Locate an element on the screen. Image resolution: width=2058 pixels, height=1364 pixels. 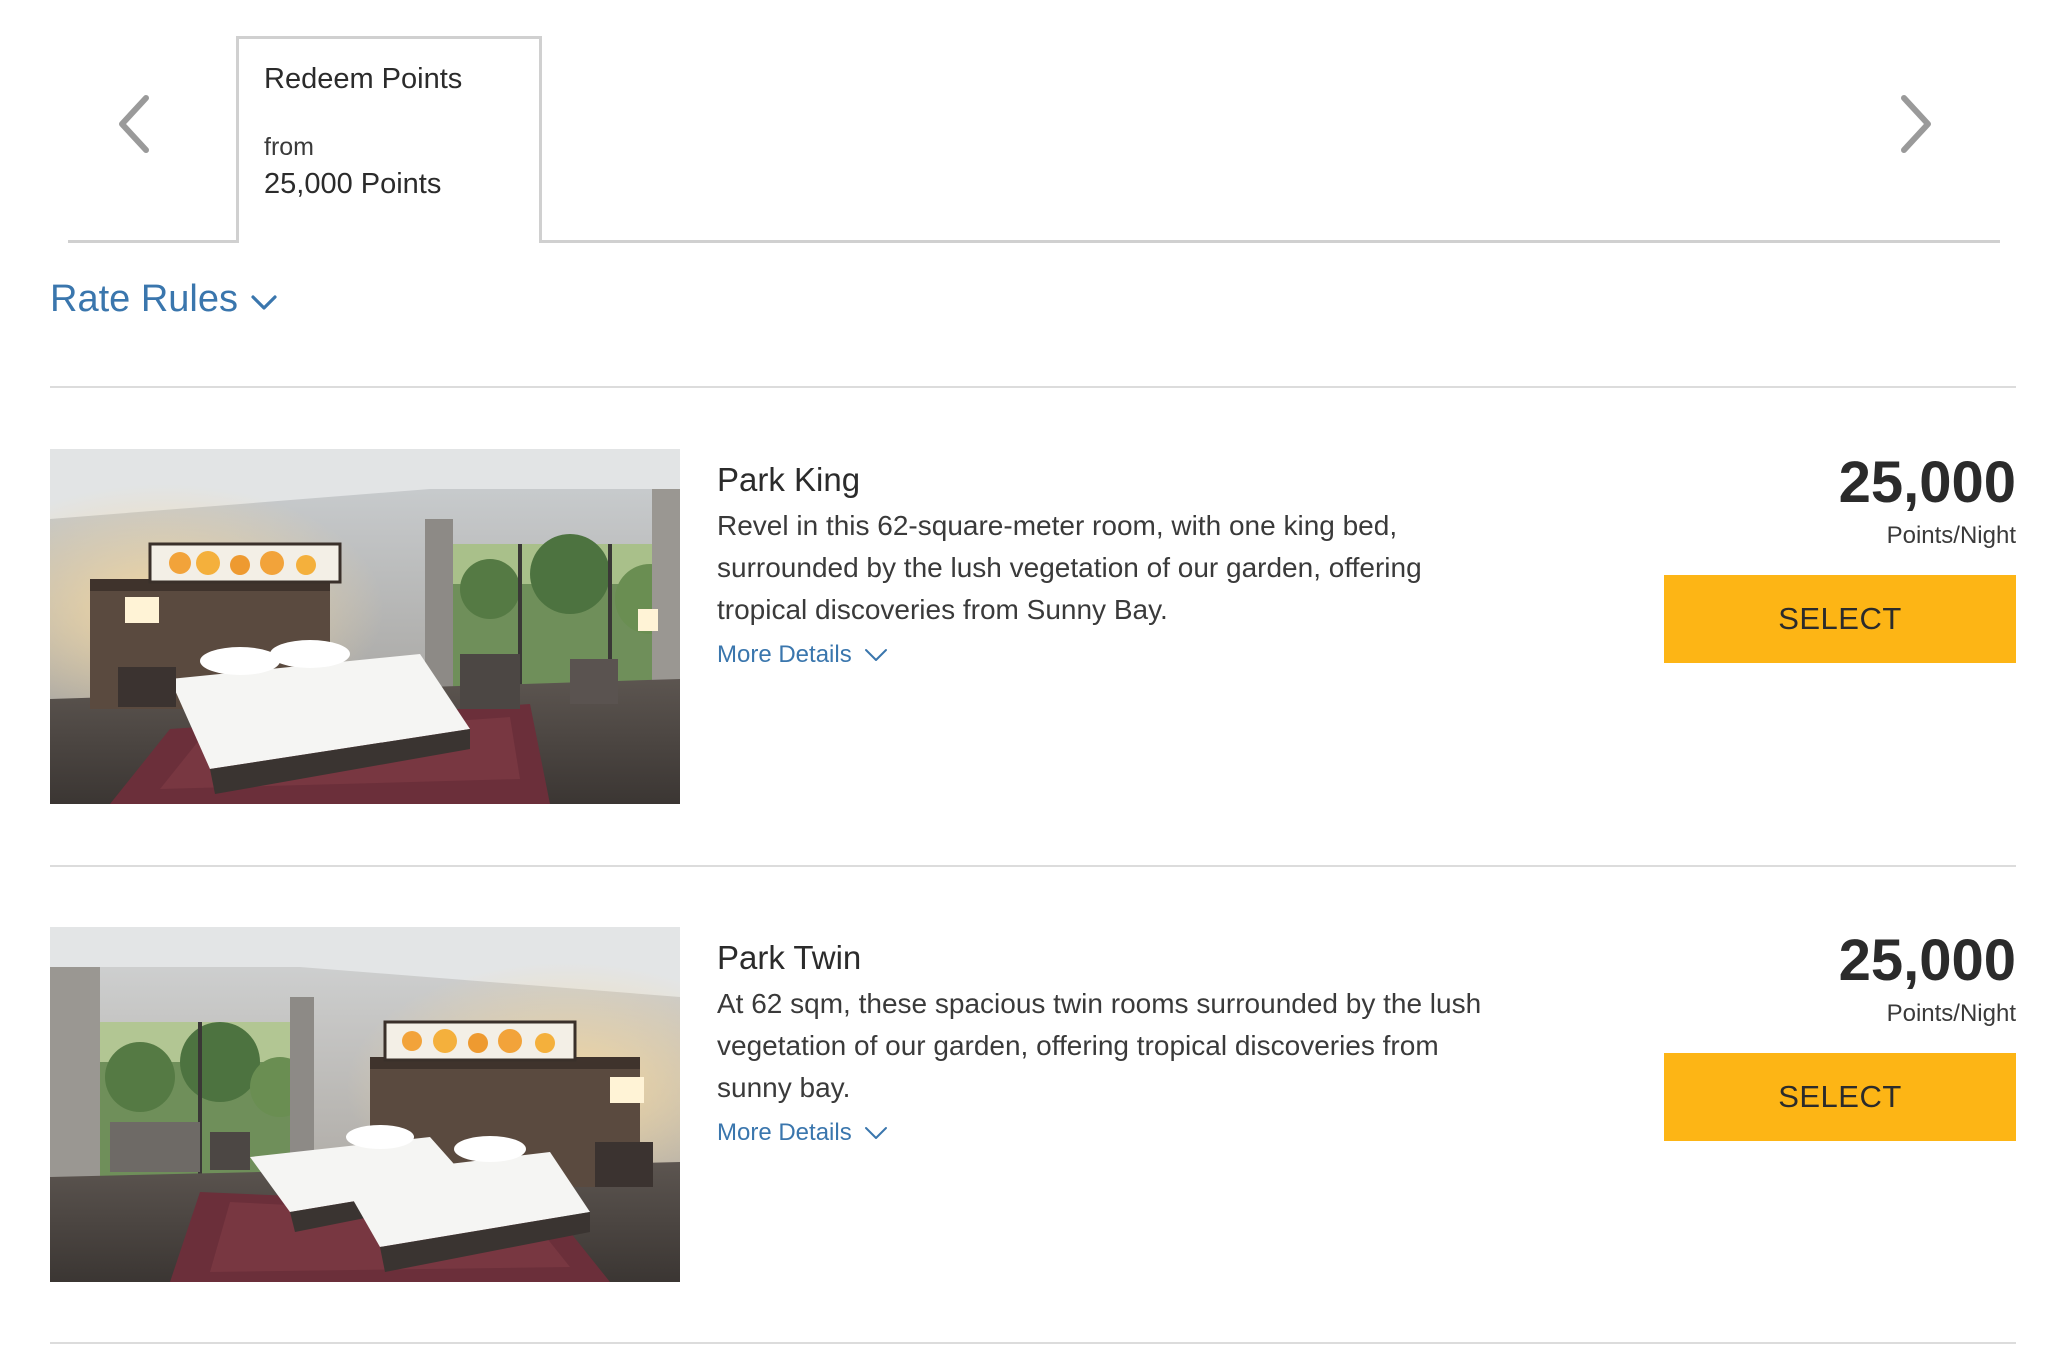
tab-title: Redeem Points is located at coordinates (363, 79).